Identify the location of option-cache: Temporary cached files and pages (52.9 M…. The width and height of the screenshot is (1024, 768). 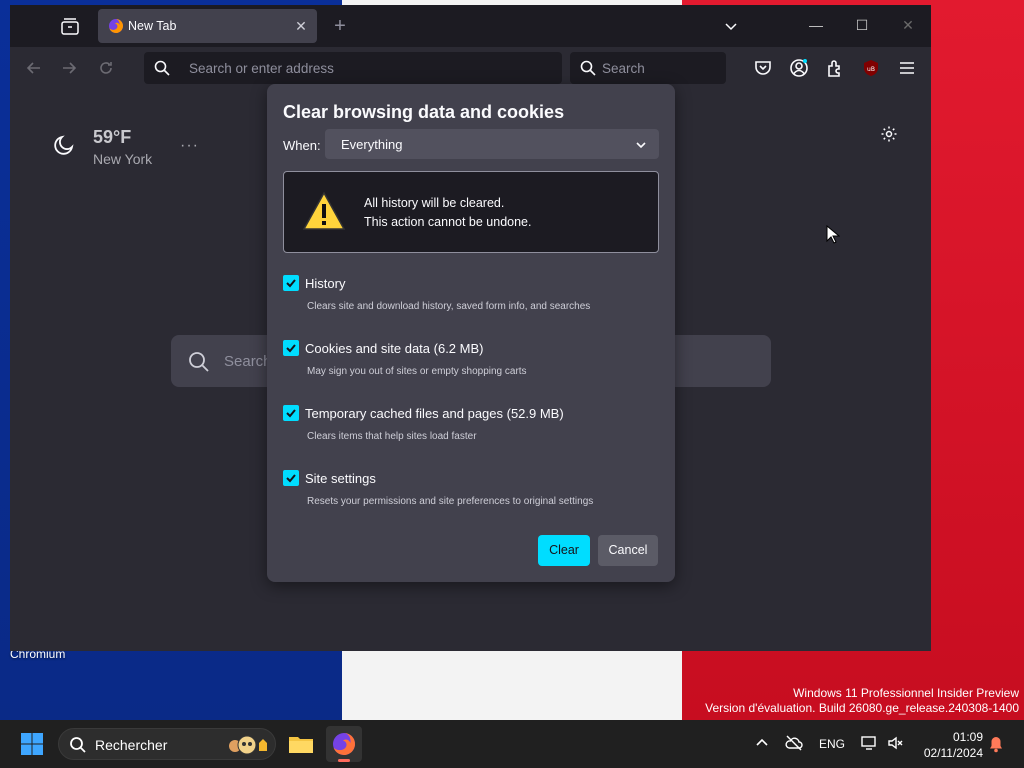
(473, 429).